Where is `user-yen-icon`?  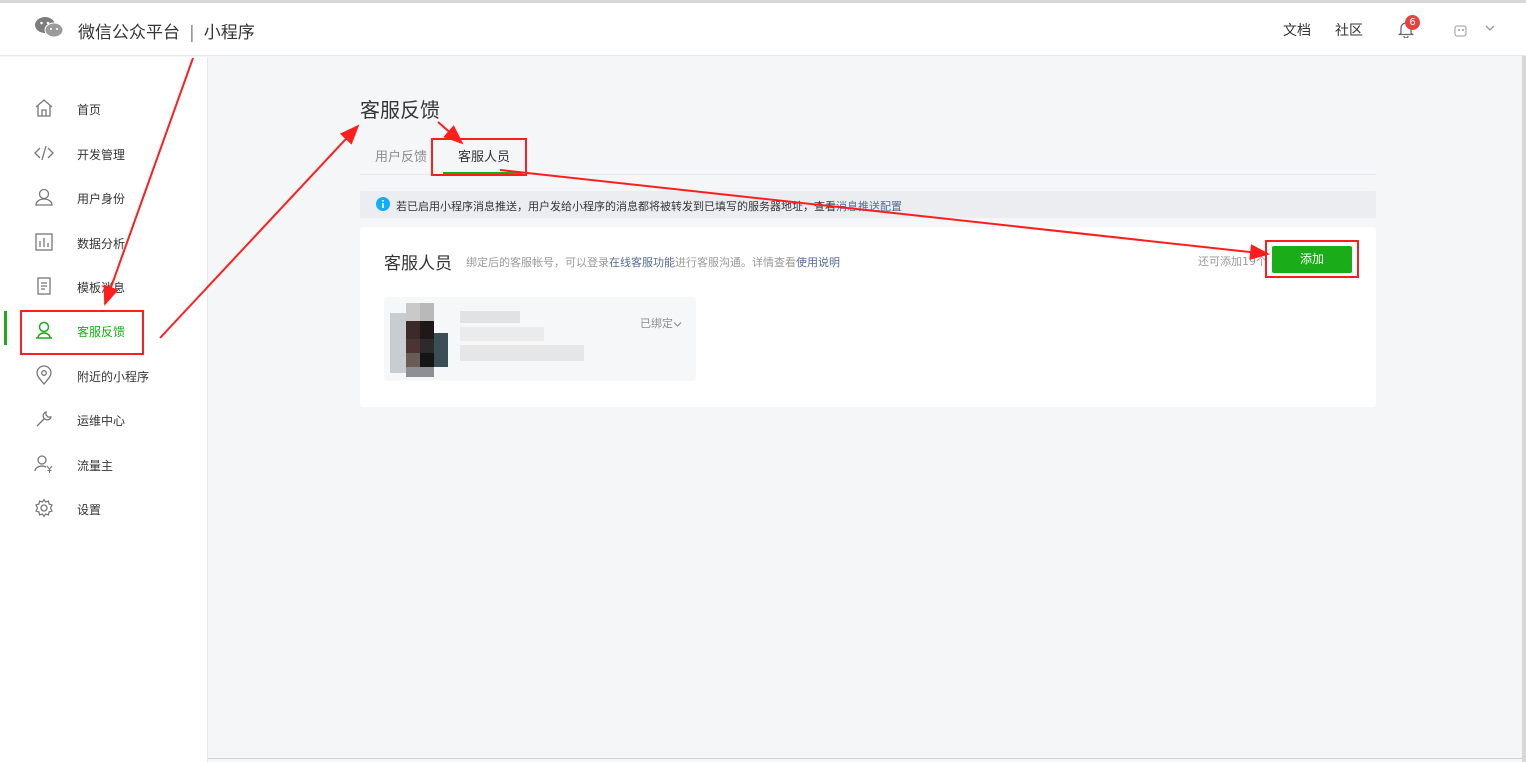 user-yen-icon is located at coordinates (43, 464).